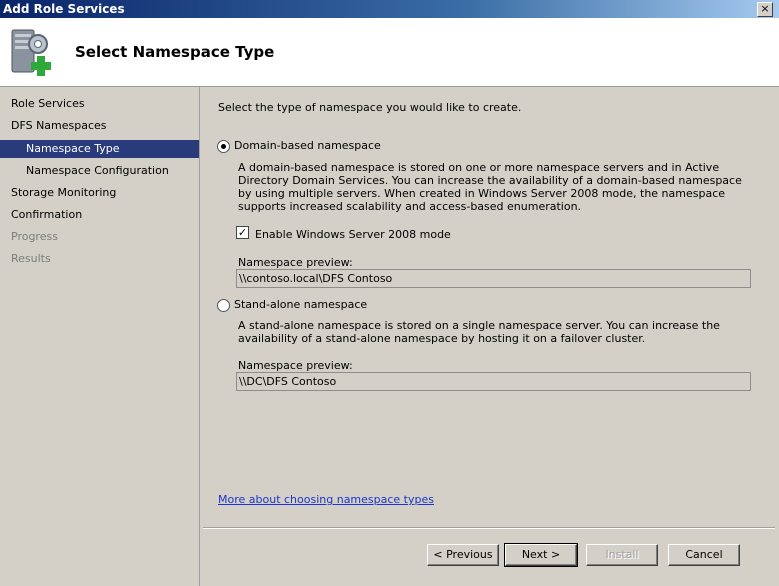  Describe the element at coordinates (223, 146) in the screenshot. I see `domain-based-radio` at that location.